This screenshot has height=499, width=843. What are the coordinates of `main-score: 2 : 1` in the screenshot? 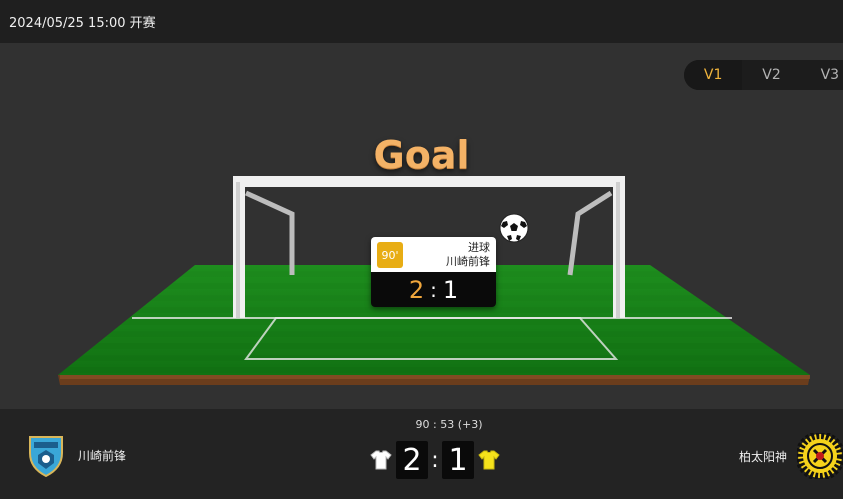 It's located at (435, 460).